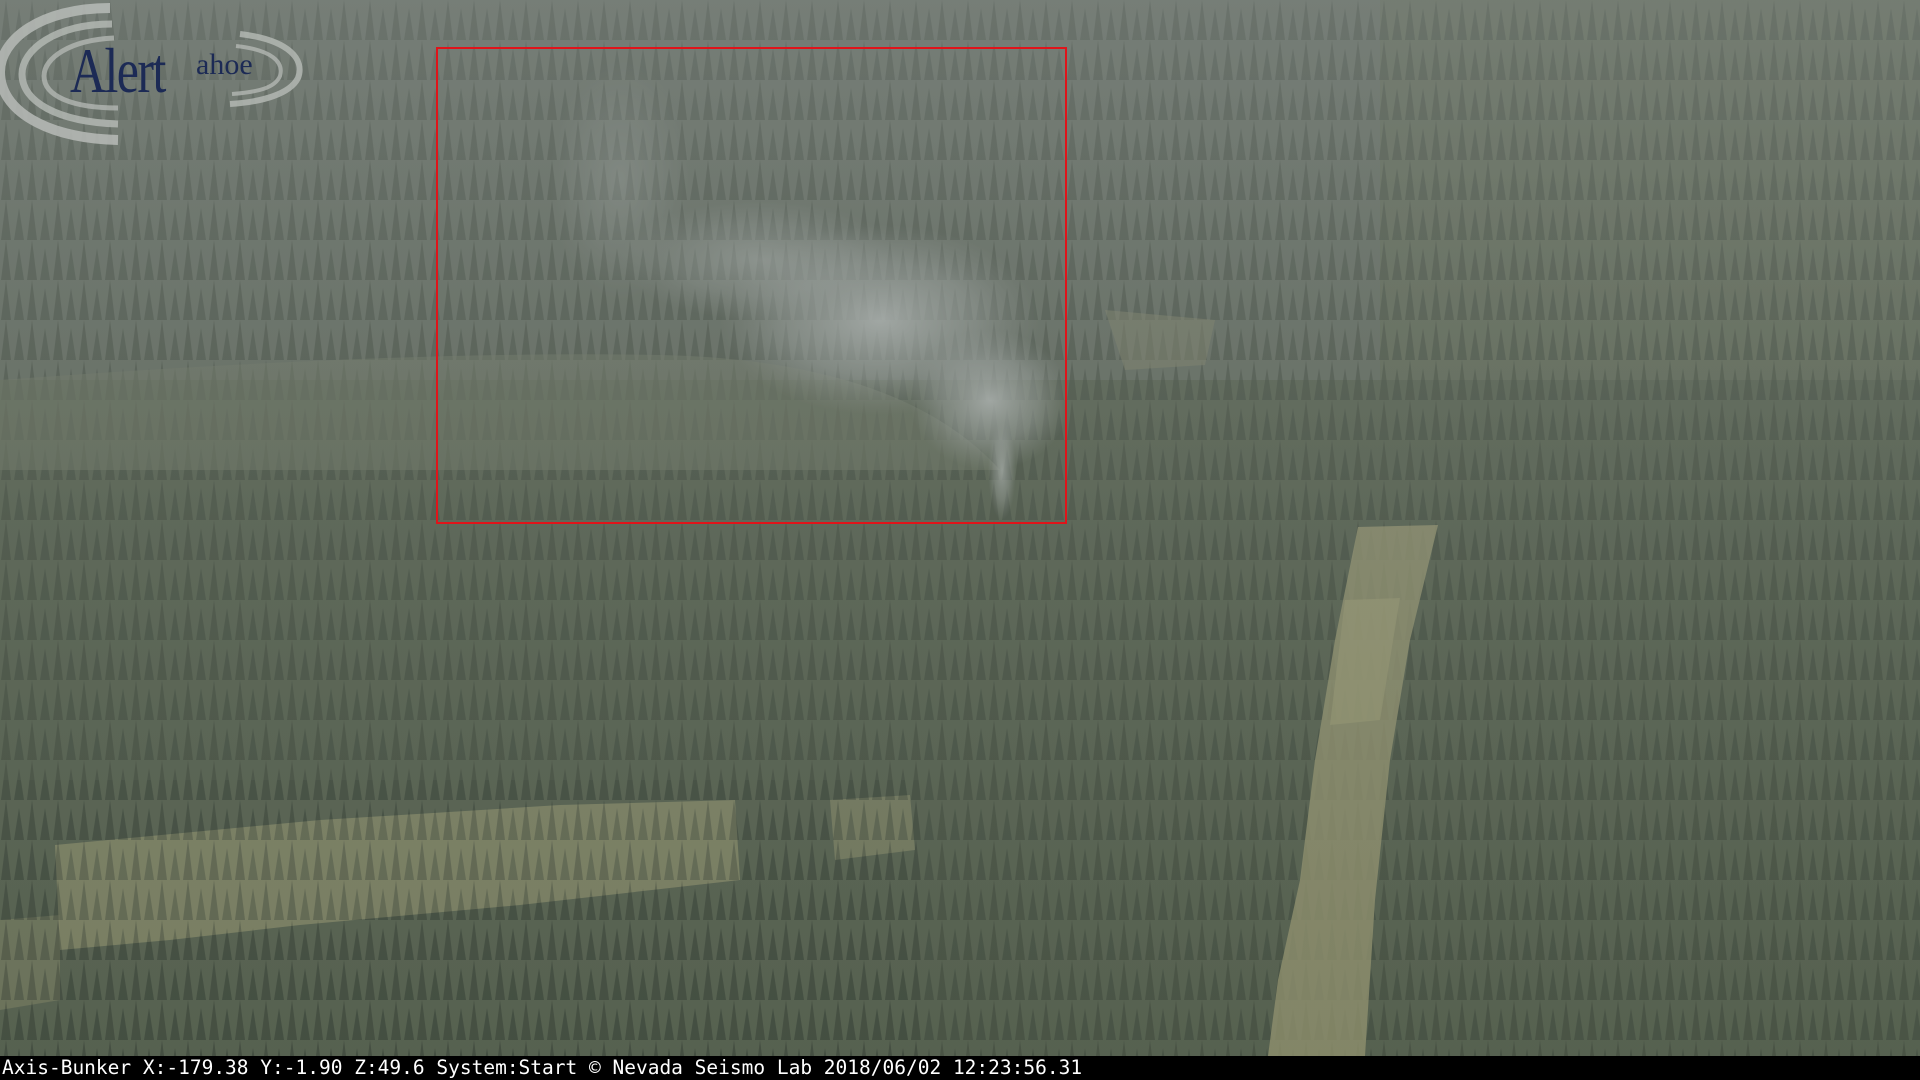  Describe the element at coordinates (751, 285) in the screenshot. I see `smoke-detection-box` at that location.